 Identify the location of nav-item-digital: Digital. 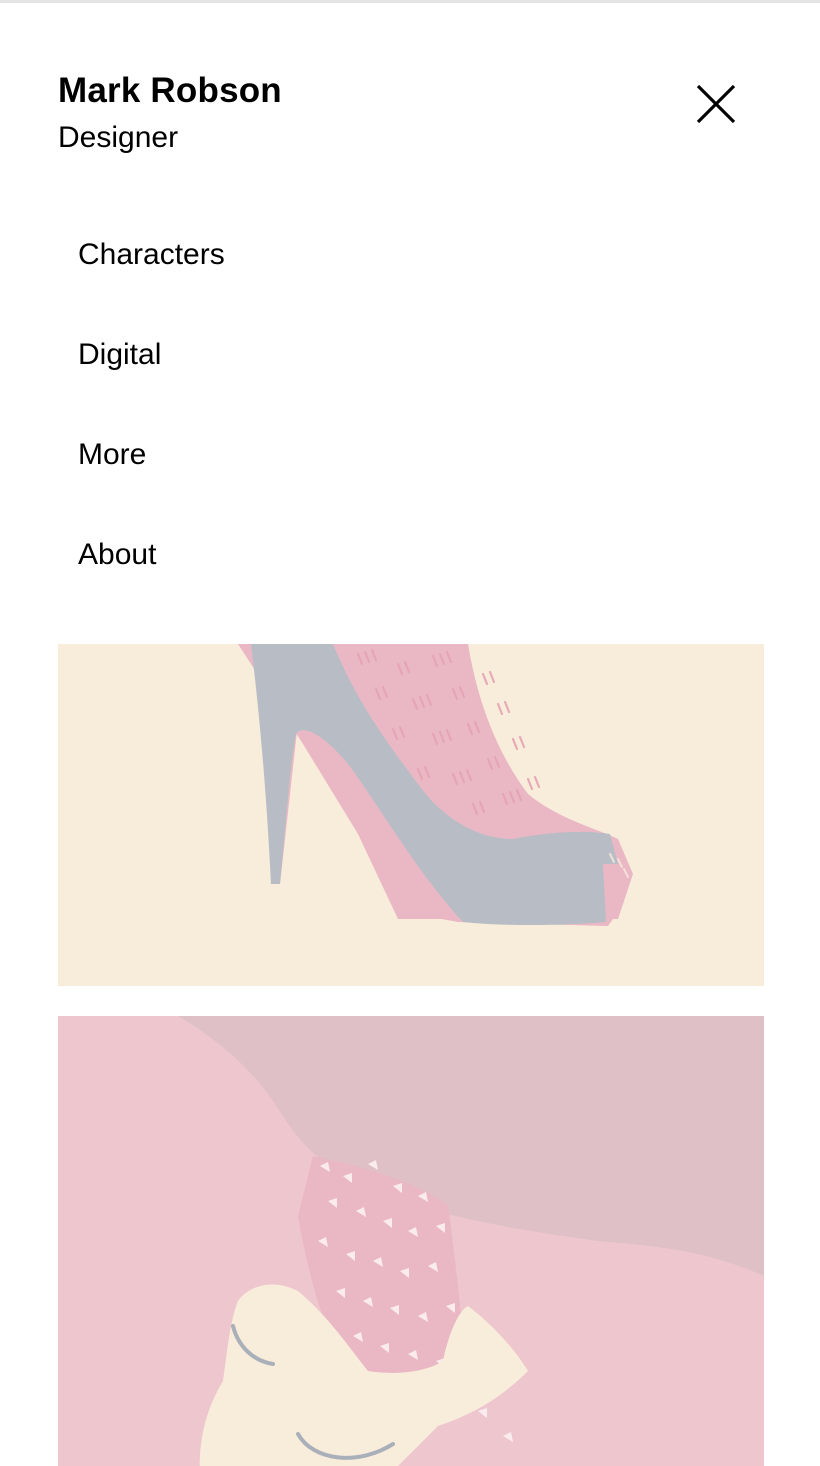
(151, 355).